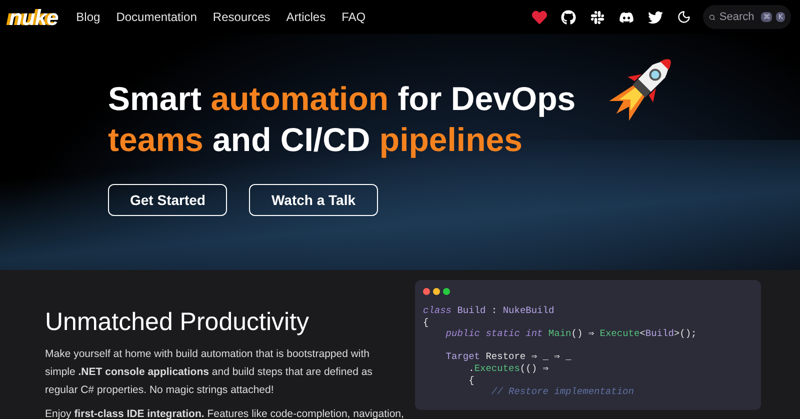 The image size is (800, 419). Describe the element at coordinates (354, 17) in the screenshot. I see `nav-link: FAQ` at that location.